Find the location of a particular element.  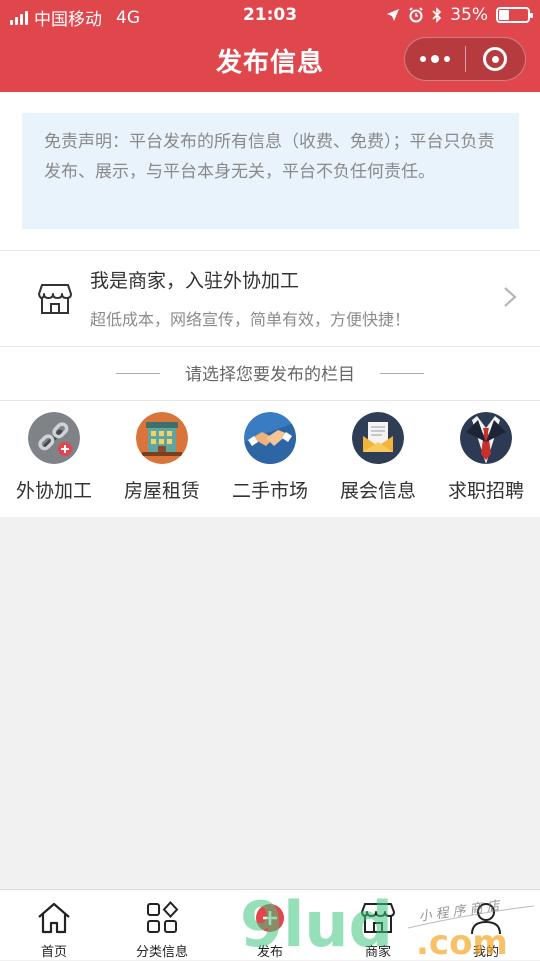

tab-label: 我的 is located at coordinates (485, 952).